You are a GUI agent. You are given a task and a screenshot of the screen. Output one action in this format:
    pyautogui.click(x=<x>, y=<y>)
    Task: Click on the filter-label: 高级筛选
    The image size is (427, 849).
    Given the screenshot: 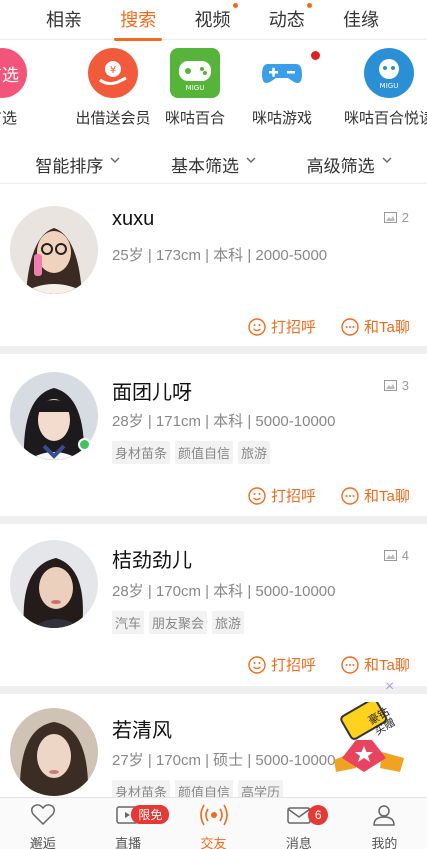 What is the action you would take?
    pyautogui.click(x=340, y=166)
    